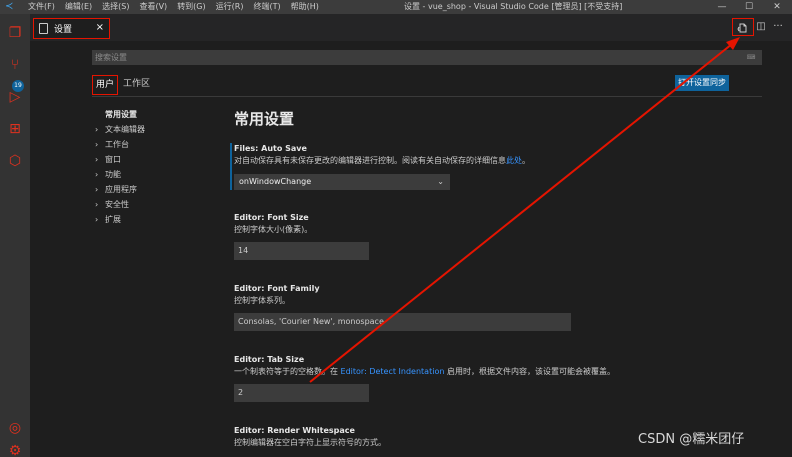 The image size is (792, 457). I want to click on menu-help: 帮助(H), so click(305, 7).